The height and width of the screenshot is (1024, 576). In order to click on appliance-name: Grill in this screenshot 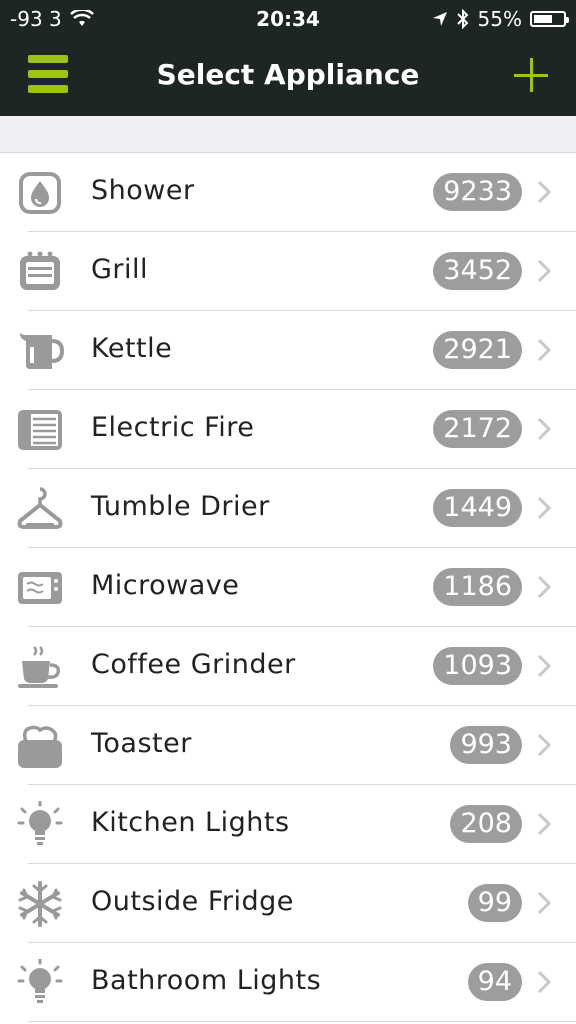, I will do `click(120, 269)`.